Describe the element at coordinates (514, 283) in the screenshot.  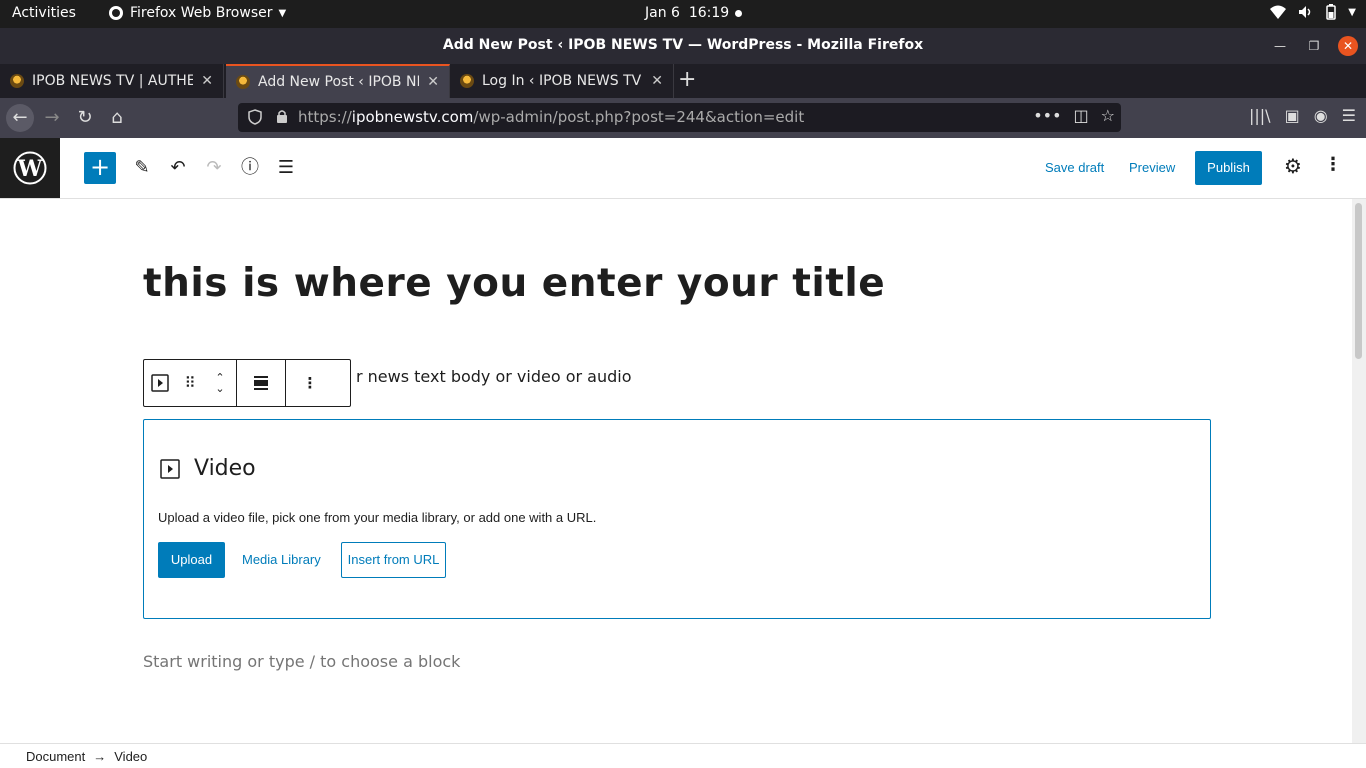
I see `post-title: this is where you enter your title` at that location.